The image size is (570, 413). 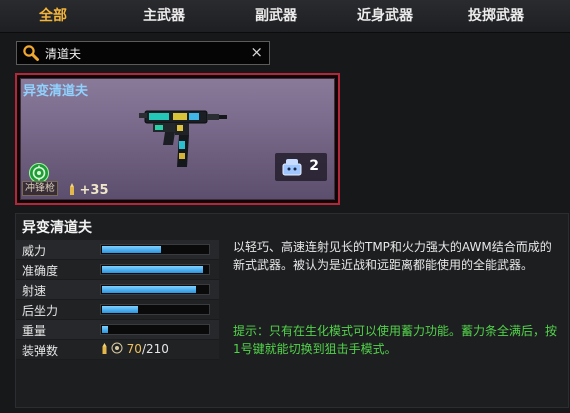 I want to click on stat-label: 射速, so click(x=34, y=291).